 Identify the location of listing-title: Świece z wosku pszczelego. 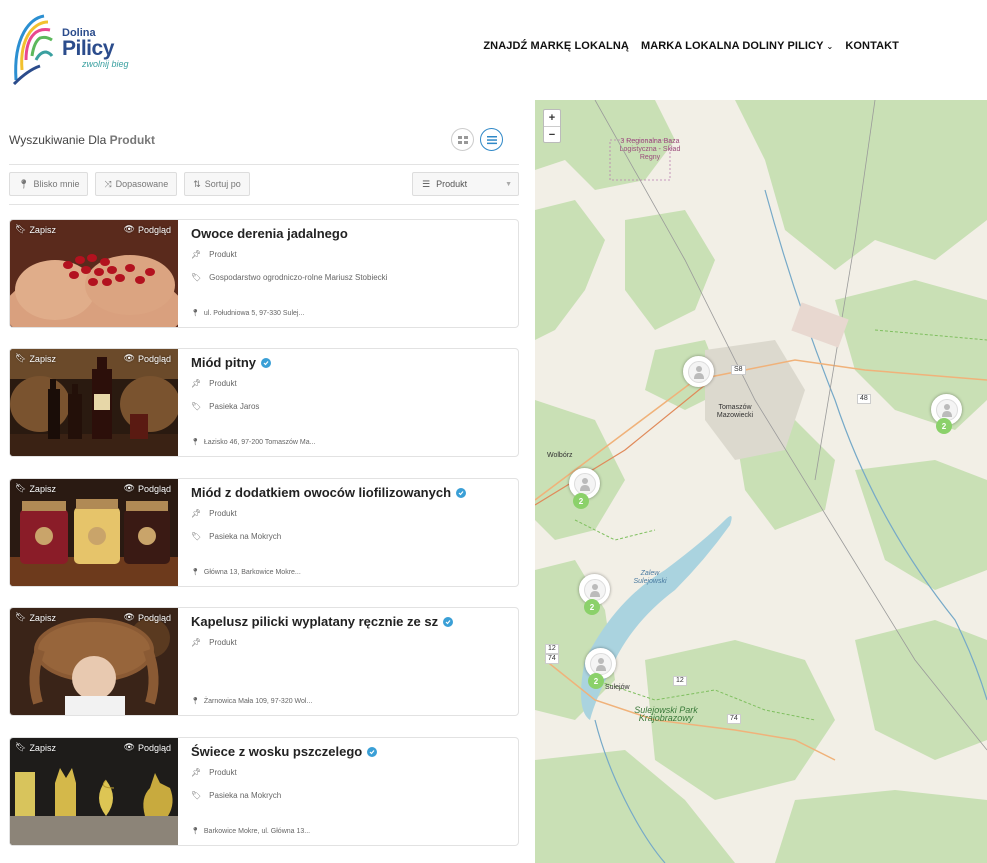
(284, 751).